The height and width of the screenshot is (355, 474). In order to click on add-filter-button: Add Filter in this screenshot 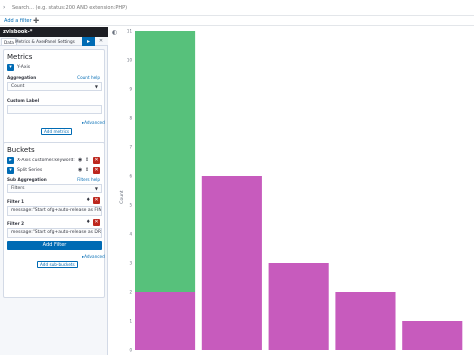, I will do `click(54, 245)`.